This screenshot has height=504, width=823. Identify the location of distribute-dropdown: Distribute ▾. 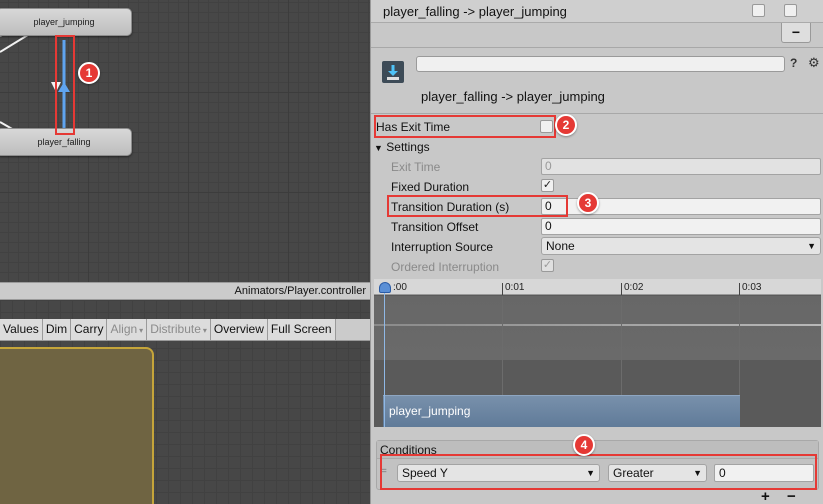
(179, 329).